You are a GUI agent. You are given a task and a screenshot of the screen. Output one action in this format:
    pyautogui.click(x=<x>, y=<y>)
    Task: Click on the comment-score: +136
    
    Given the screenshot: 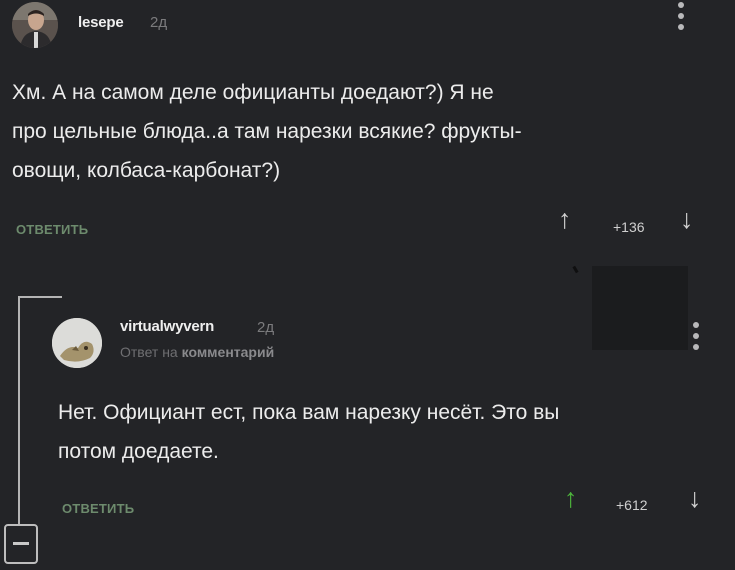 What is the action you would take?
    pyautogui.click(x=629, y=227)
    